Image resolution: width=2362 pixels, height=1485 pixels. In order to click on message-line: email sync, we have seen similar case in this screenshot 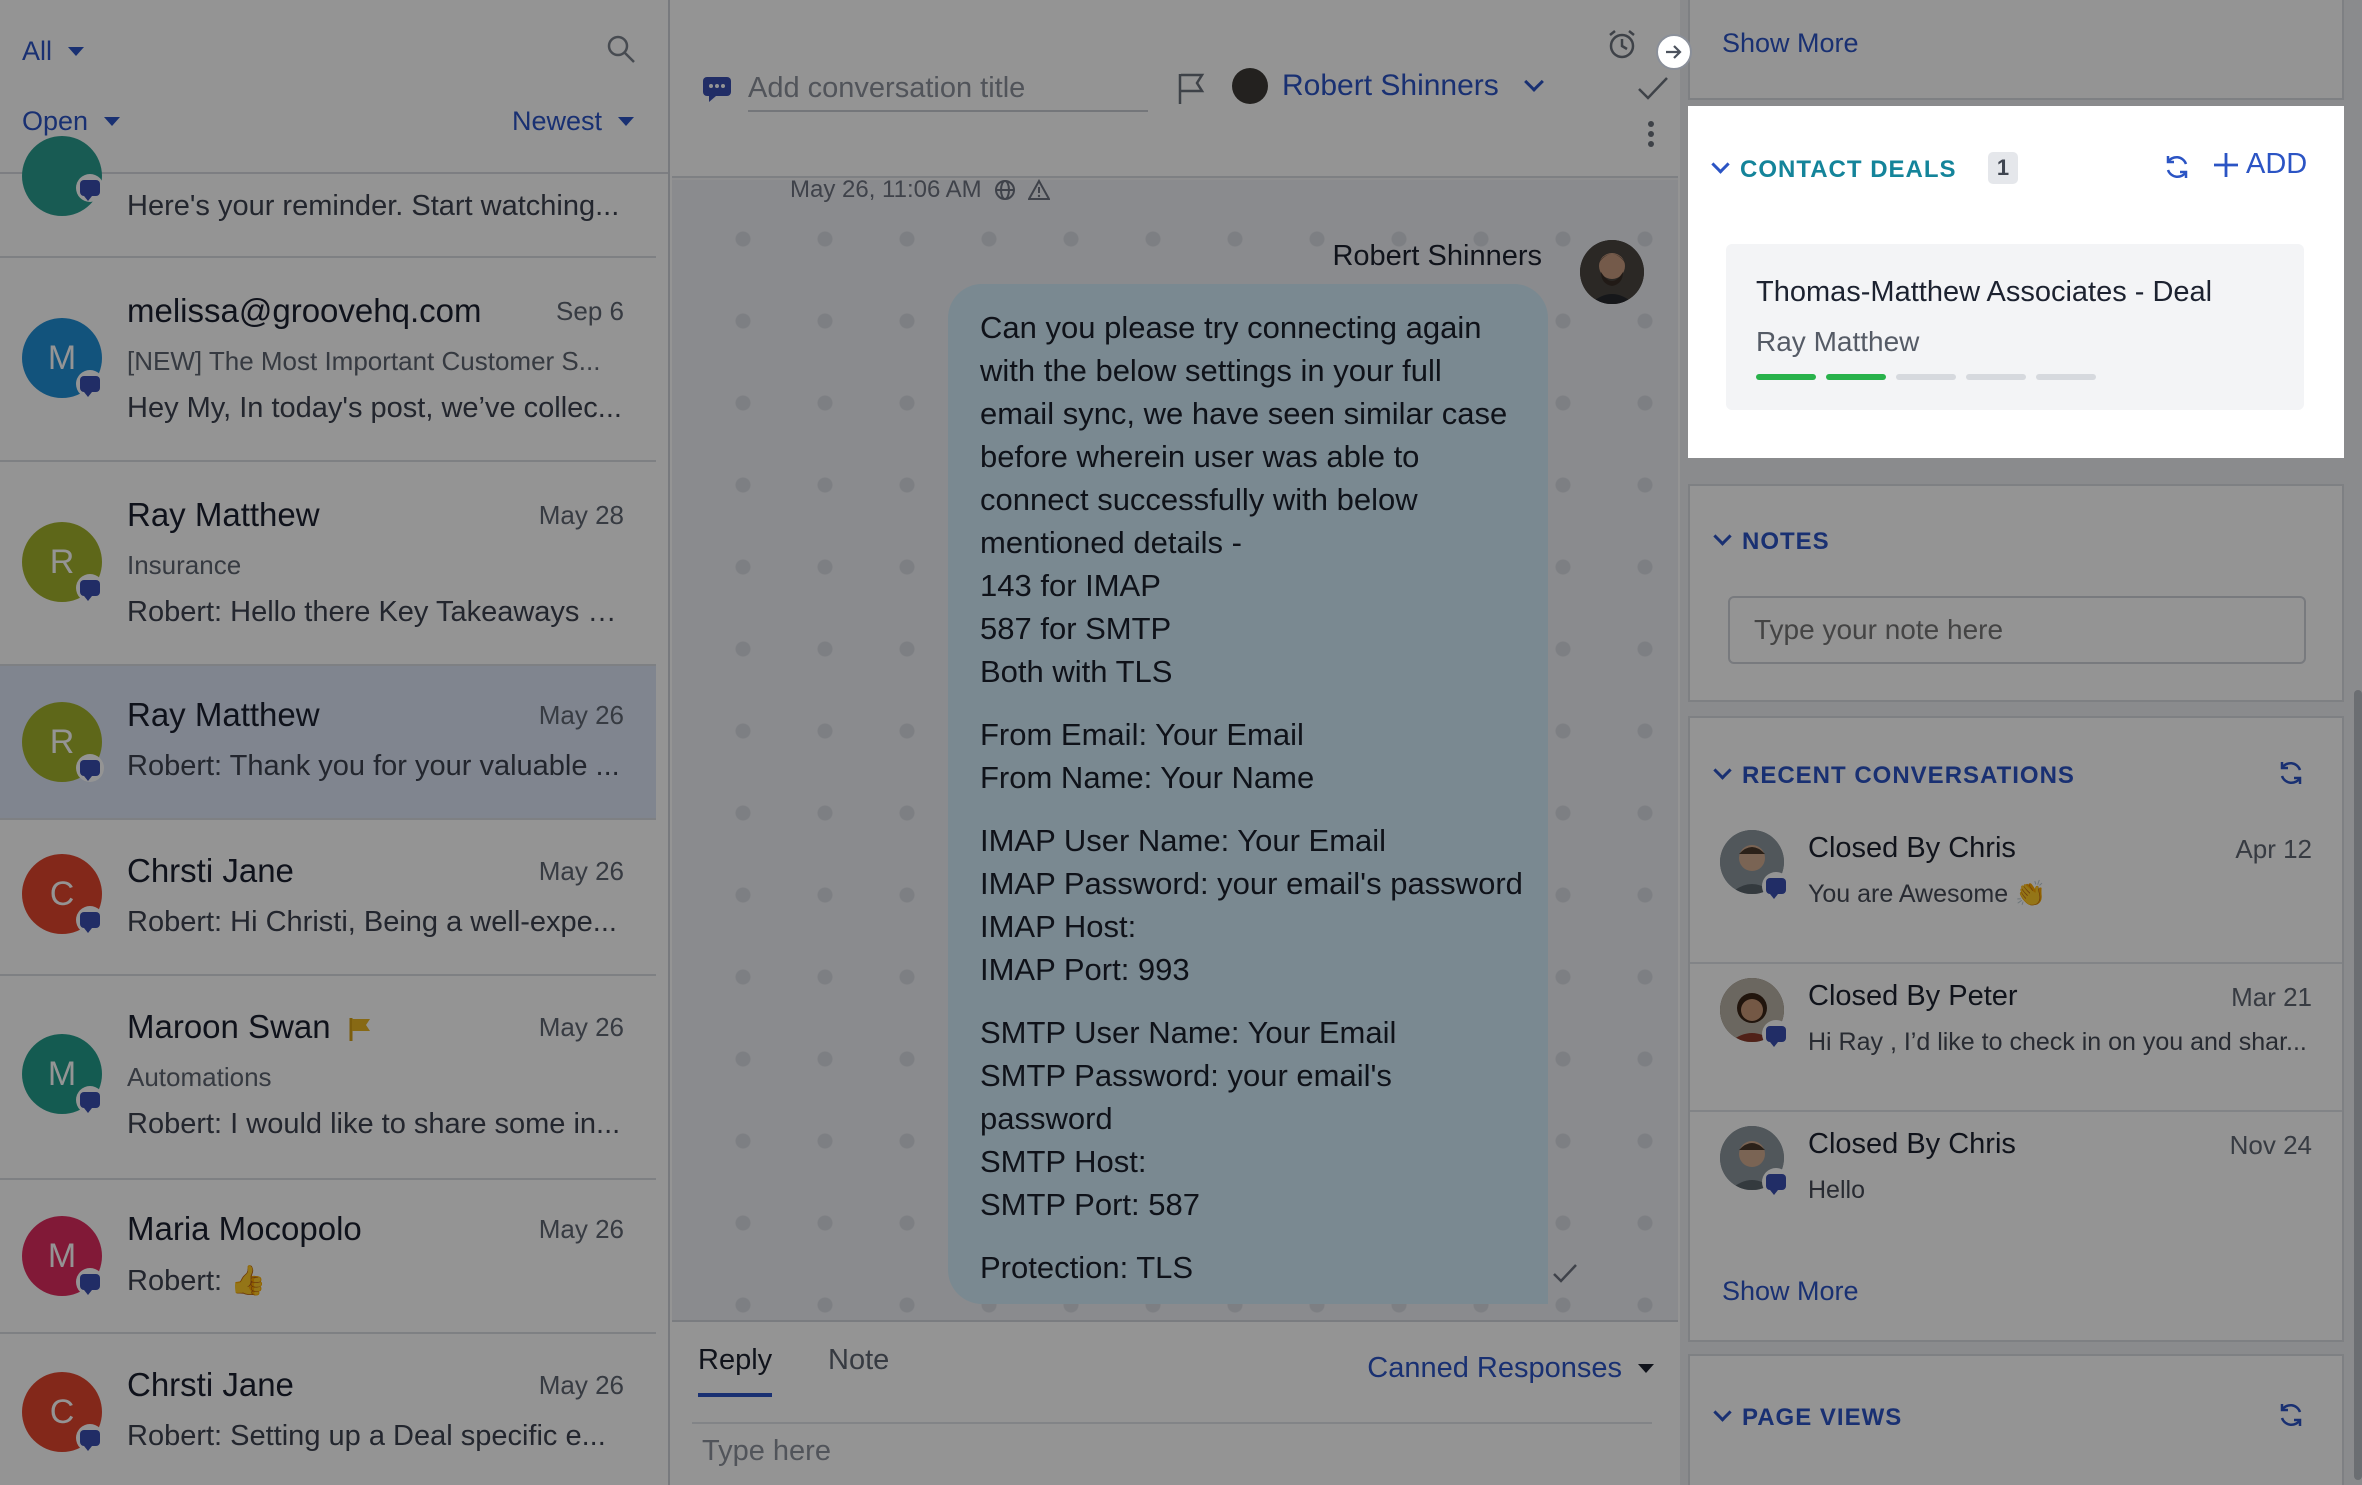, I will do `click(1244, 413)`.